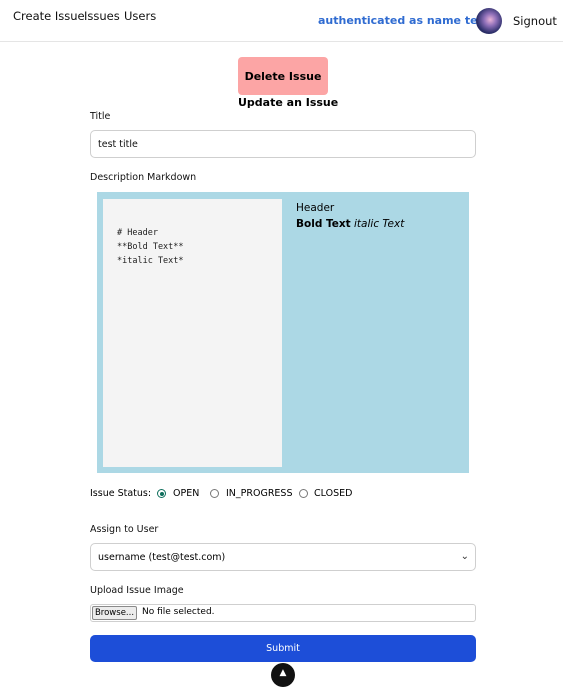 This screenshot has height=687, width=563. Describe the element at coordinates (535, 21) in the screenshot. I see `signout-link: Signout` at that location.